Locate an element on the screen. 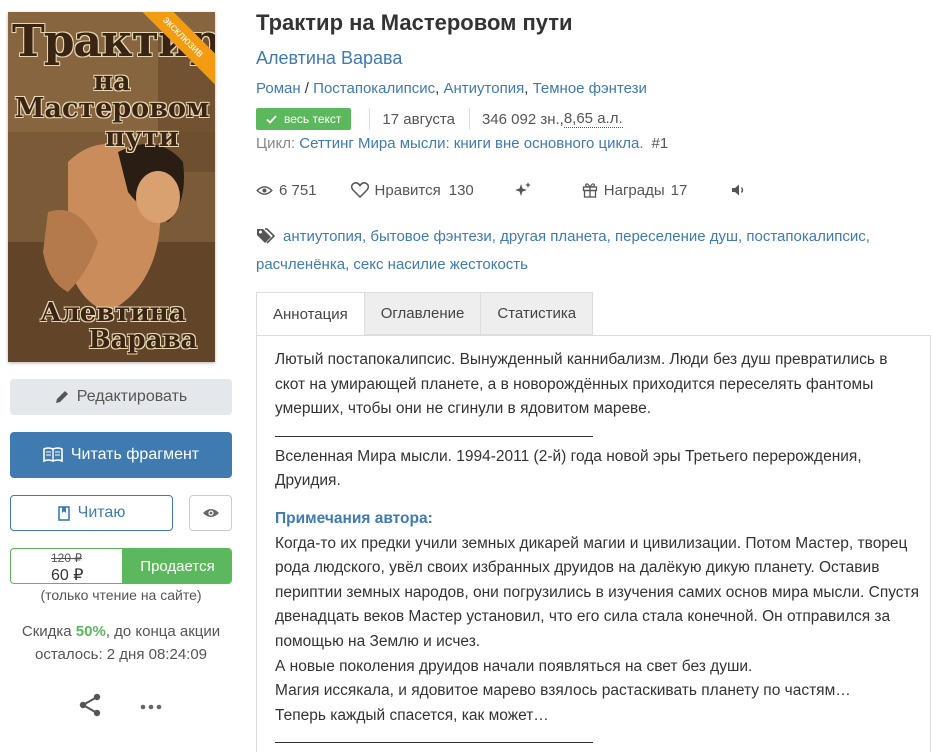 The height and width of the screenshot is (752, 933). genre-link: Антиутопия is located at coordinates (484, 88).